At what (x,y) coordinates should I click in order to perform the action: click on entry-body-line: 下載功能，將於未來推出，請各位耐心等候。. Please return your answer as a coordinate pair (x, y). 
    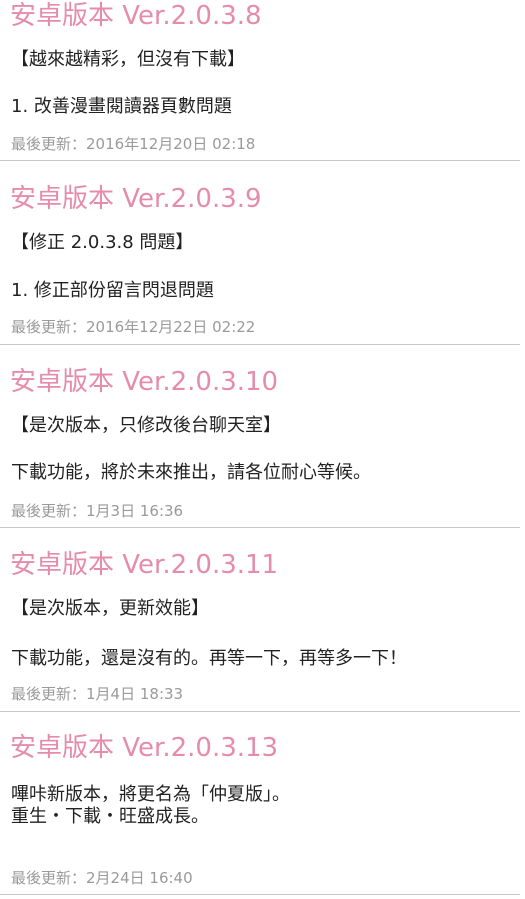
    Looking at the image, I should click on (191, 472).